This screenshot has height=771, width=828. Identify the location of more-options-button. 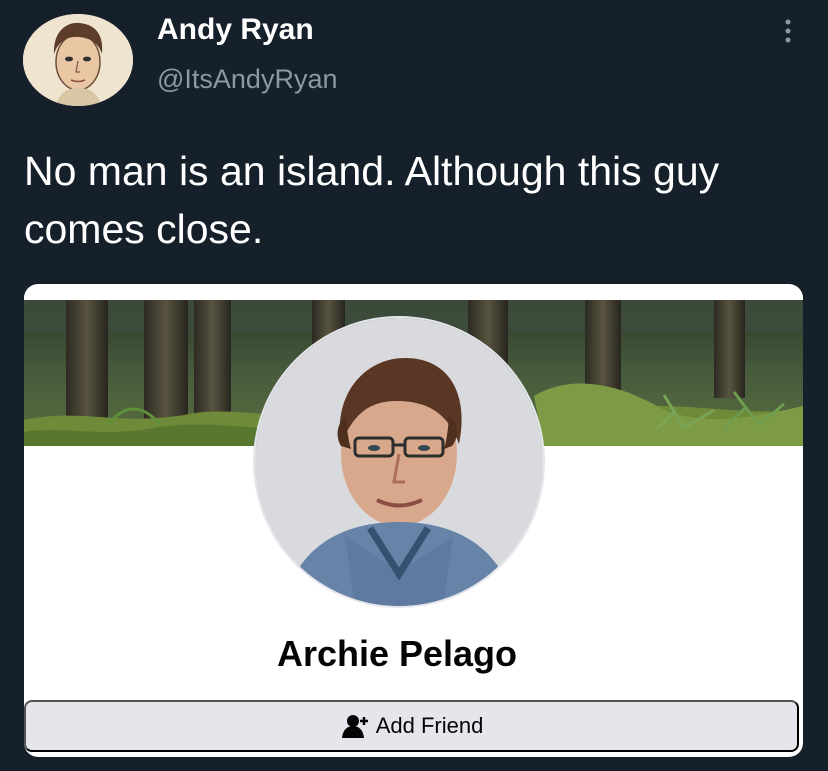
(788, 32).